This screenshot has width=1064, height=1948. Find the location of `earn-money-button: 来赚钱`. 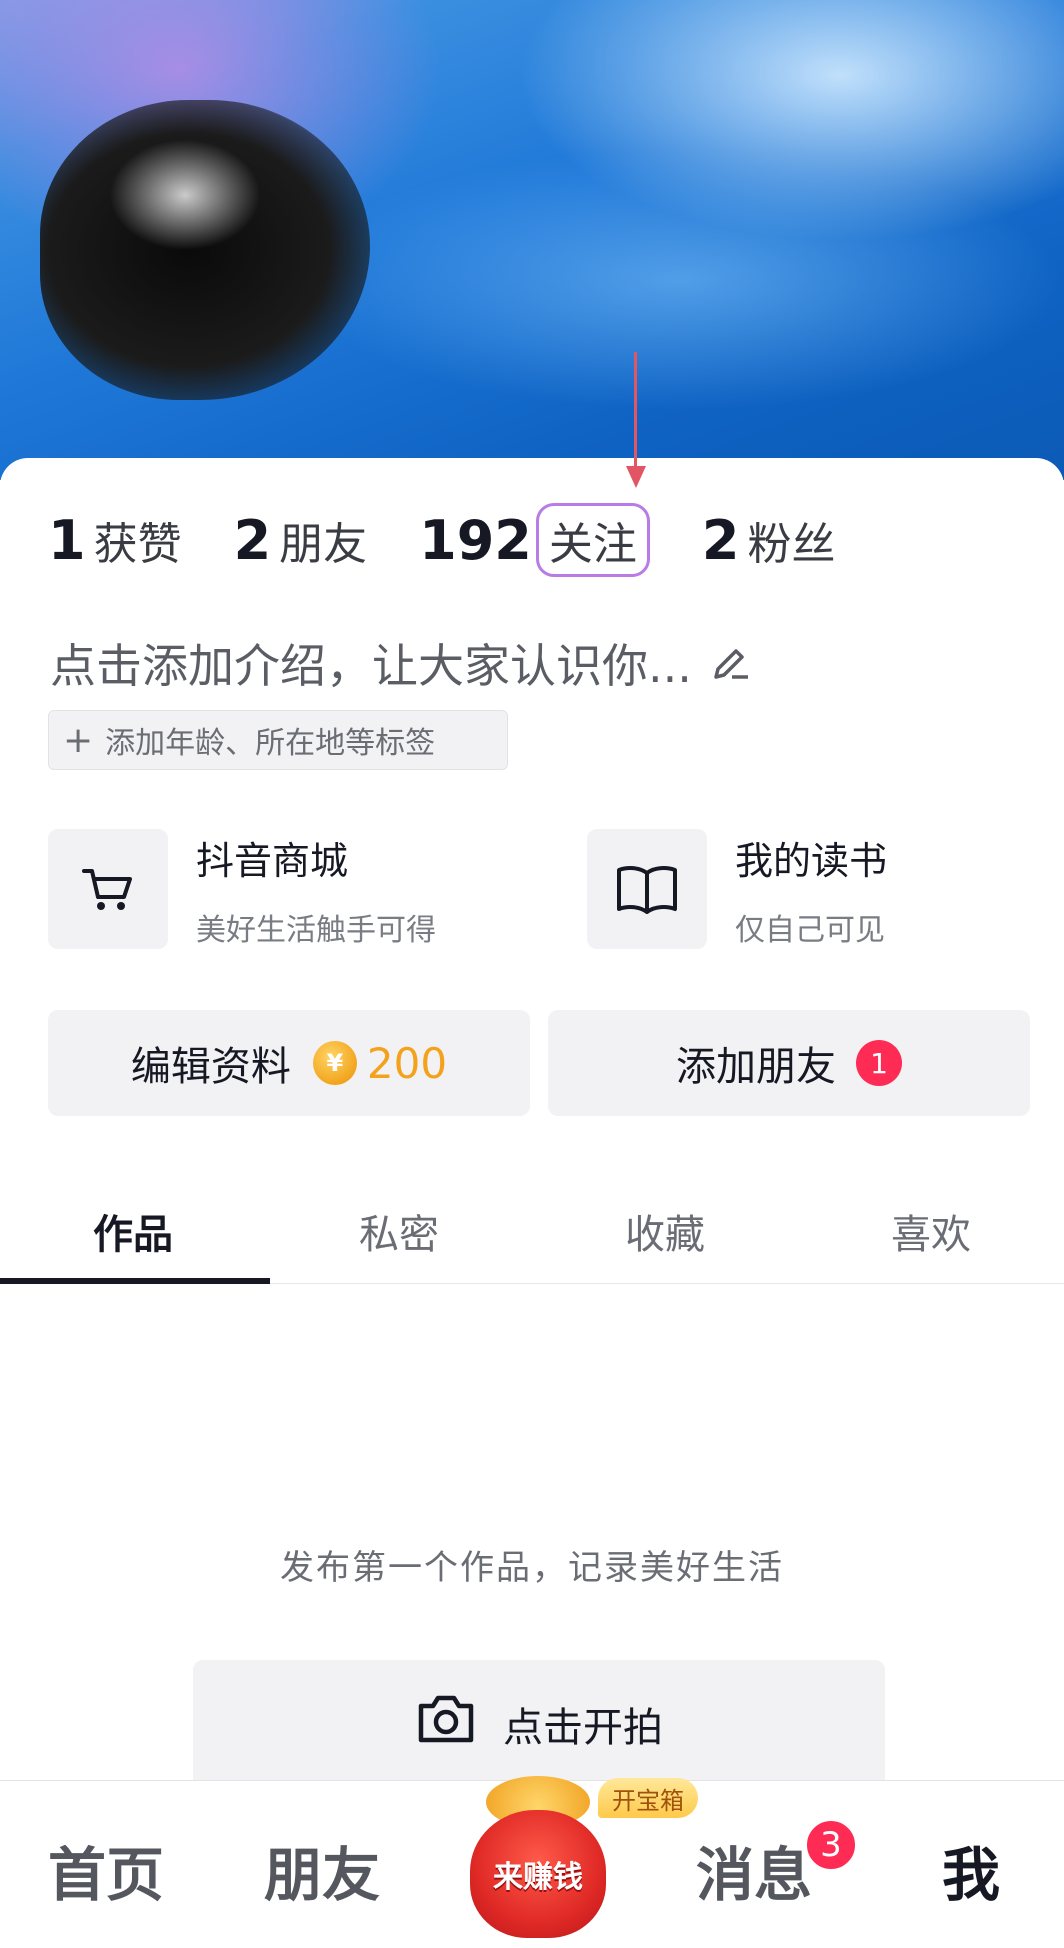

earn-money-button: 来赚钱 is located at coordinates (538, 1874).